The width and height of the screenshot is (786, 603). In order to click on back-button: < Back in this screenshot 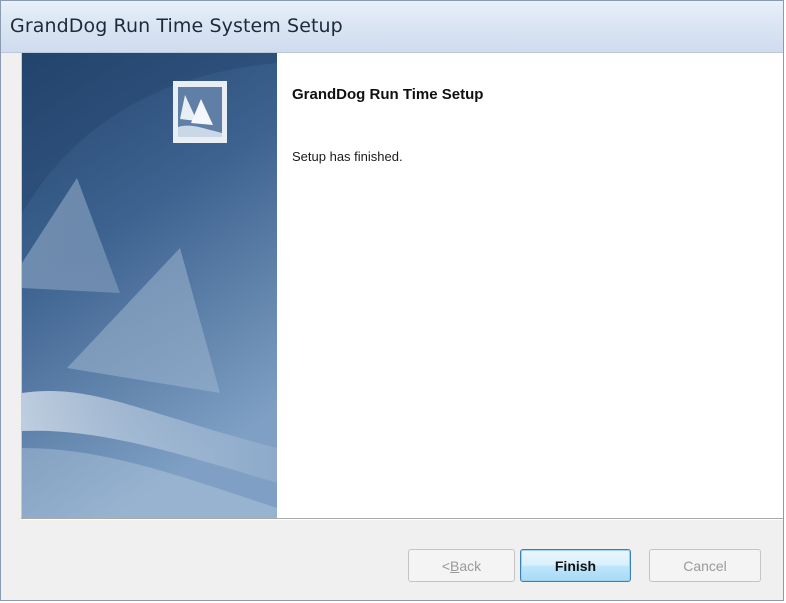, I will do `click(461, 565)`.